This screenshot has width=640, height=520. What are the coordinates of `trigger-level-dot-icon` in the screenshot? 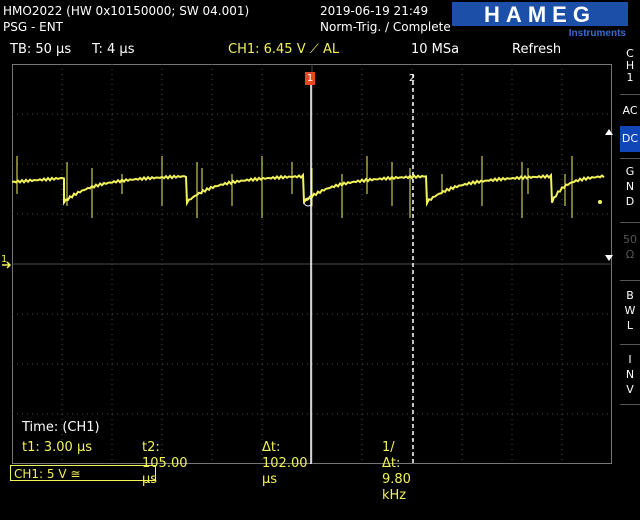 It's located at (600, 202).